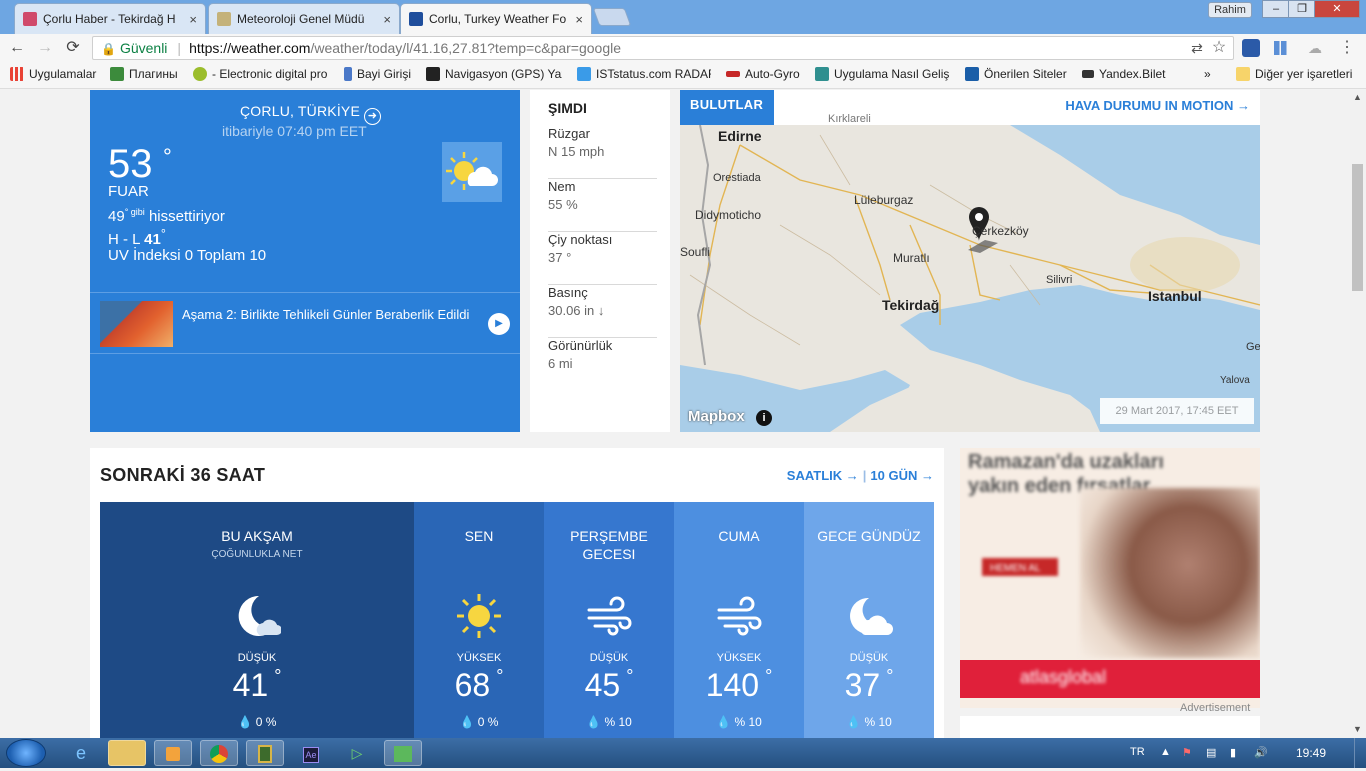  What do you see at coordinates (1197, 48) in the screenshot?
I see `translate-icon: ⇄` at bounding box center [1197, 48].